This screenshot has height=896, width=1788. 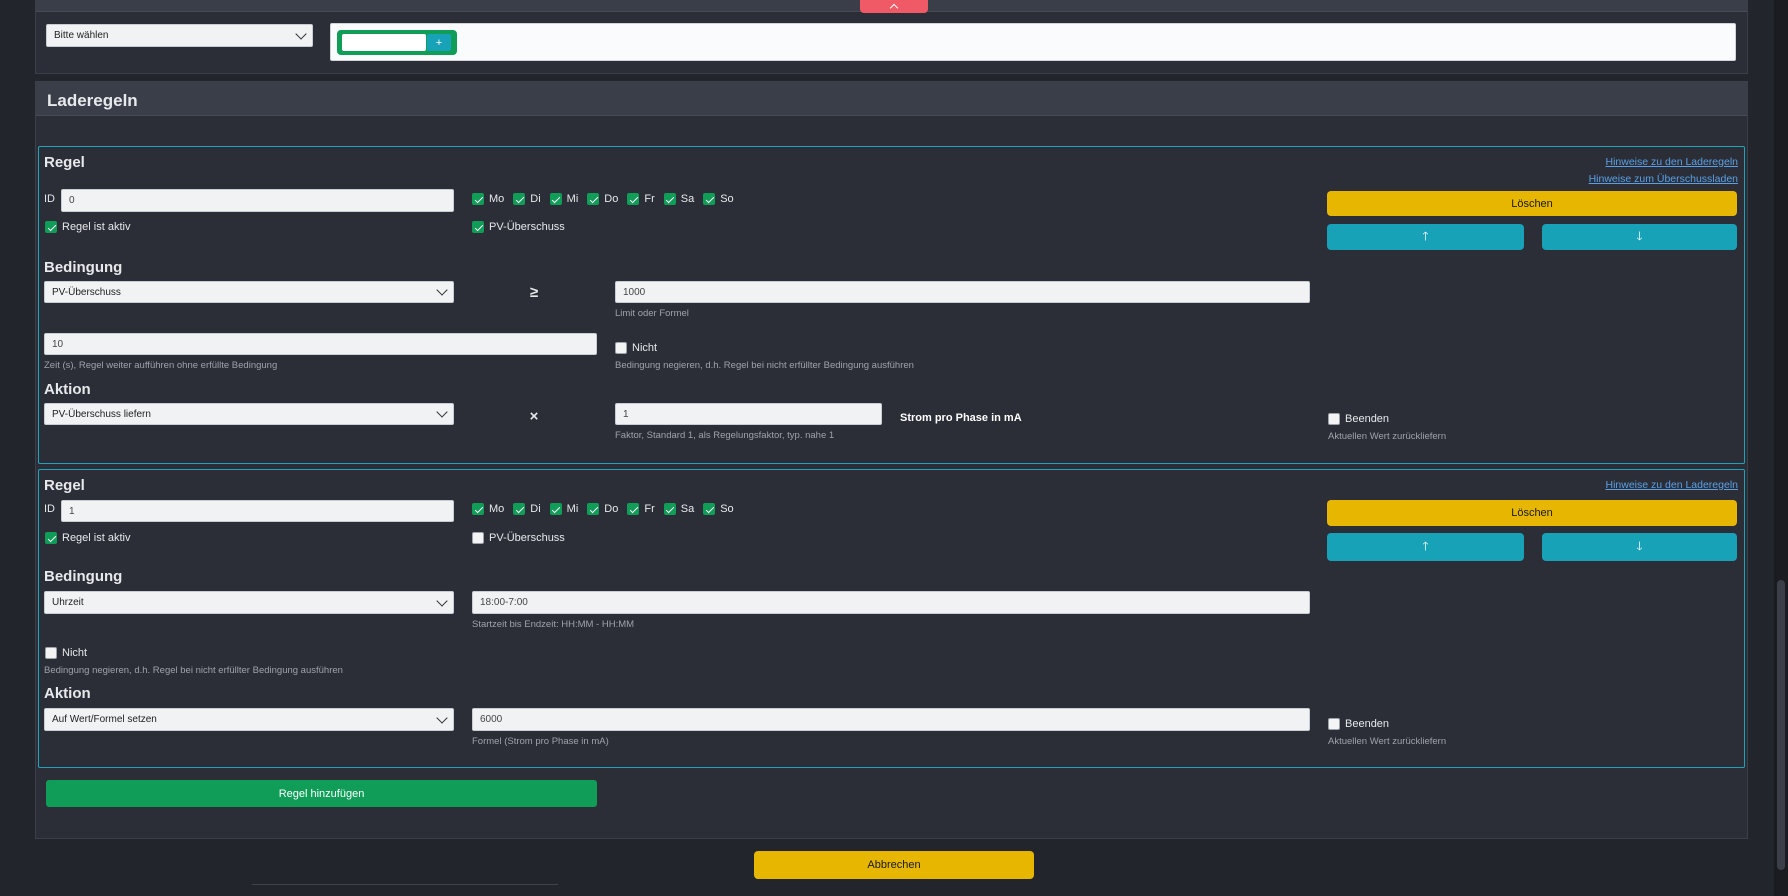 I want to click on rule2-day-do-checkbox, so click(x=593, y=509).